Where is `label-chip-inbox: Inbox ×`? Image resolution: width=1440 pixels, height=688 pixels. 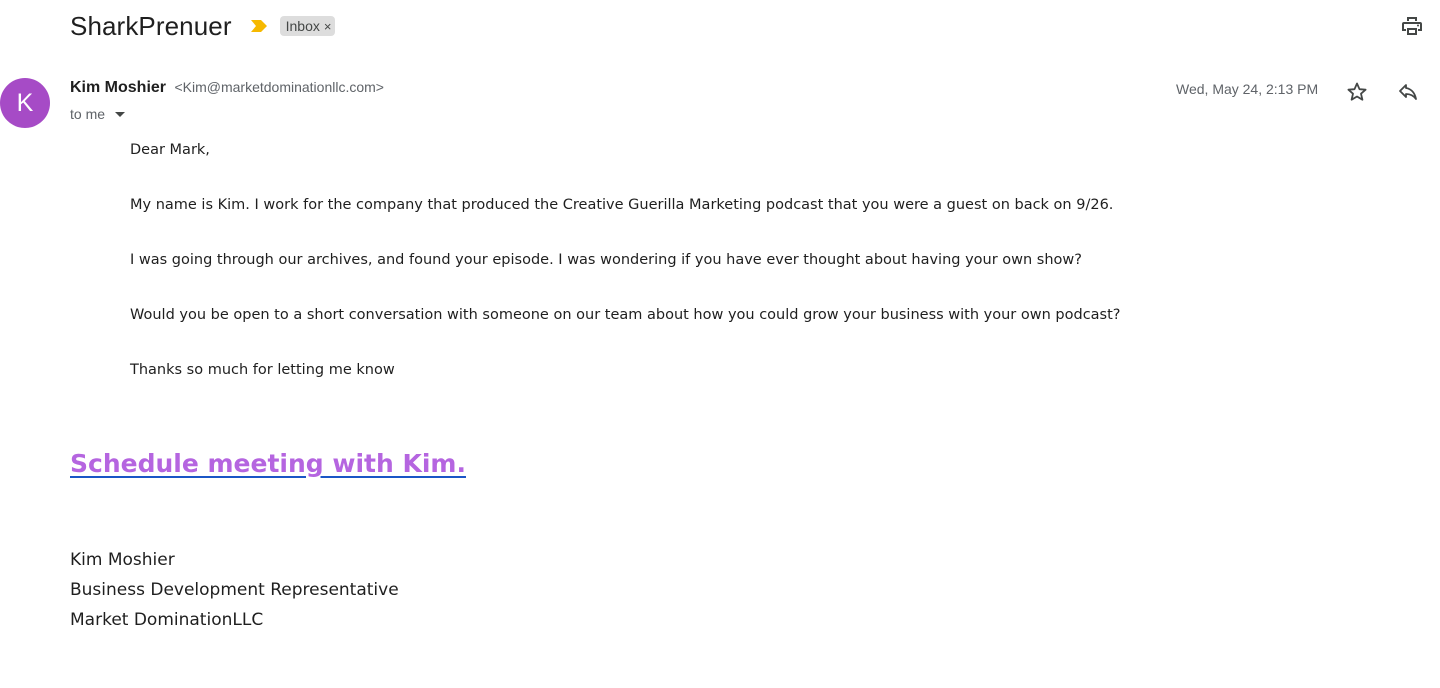 label-chip-inbox: Inbox × is located at coordinates (307, 26).